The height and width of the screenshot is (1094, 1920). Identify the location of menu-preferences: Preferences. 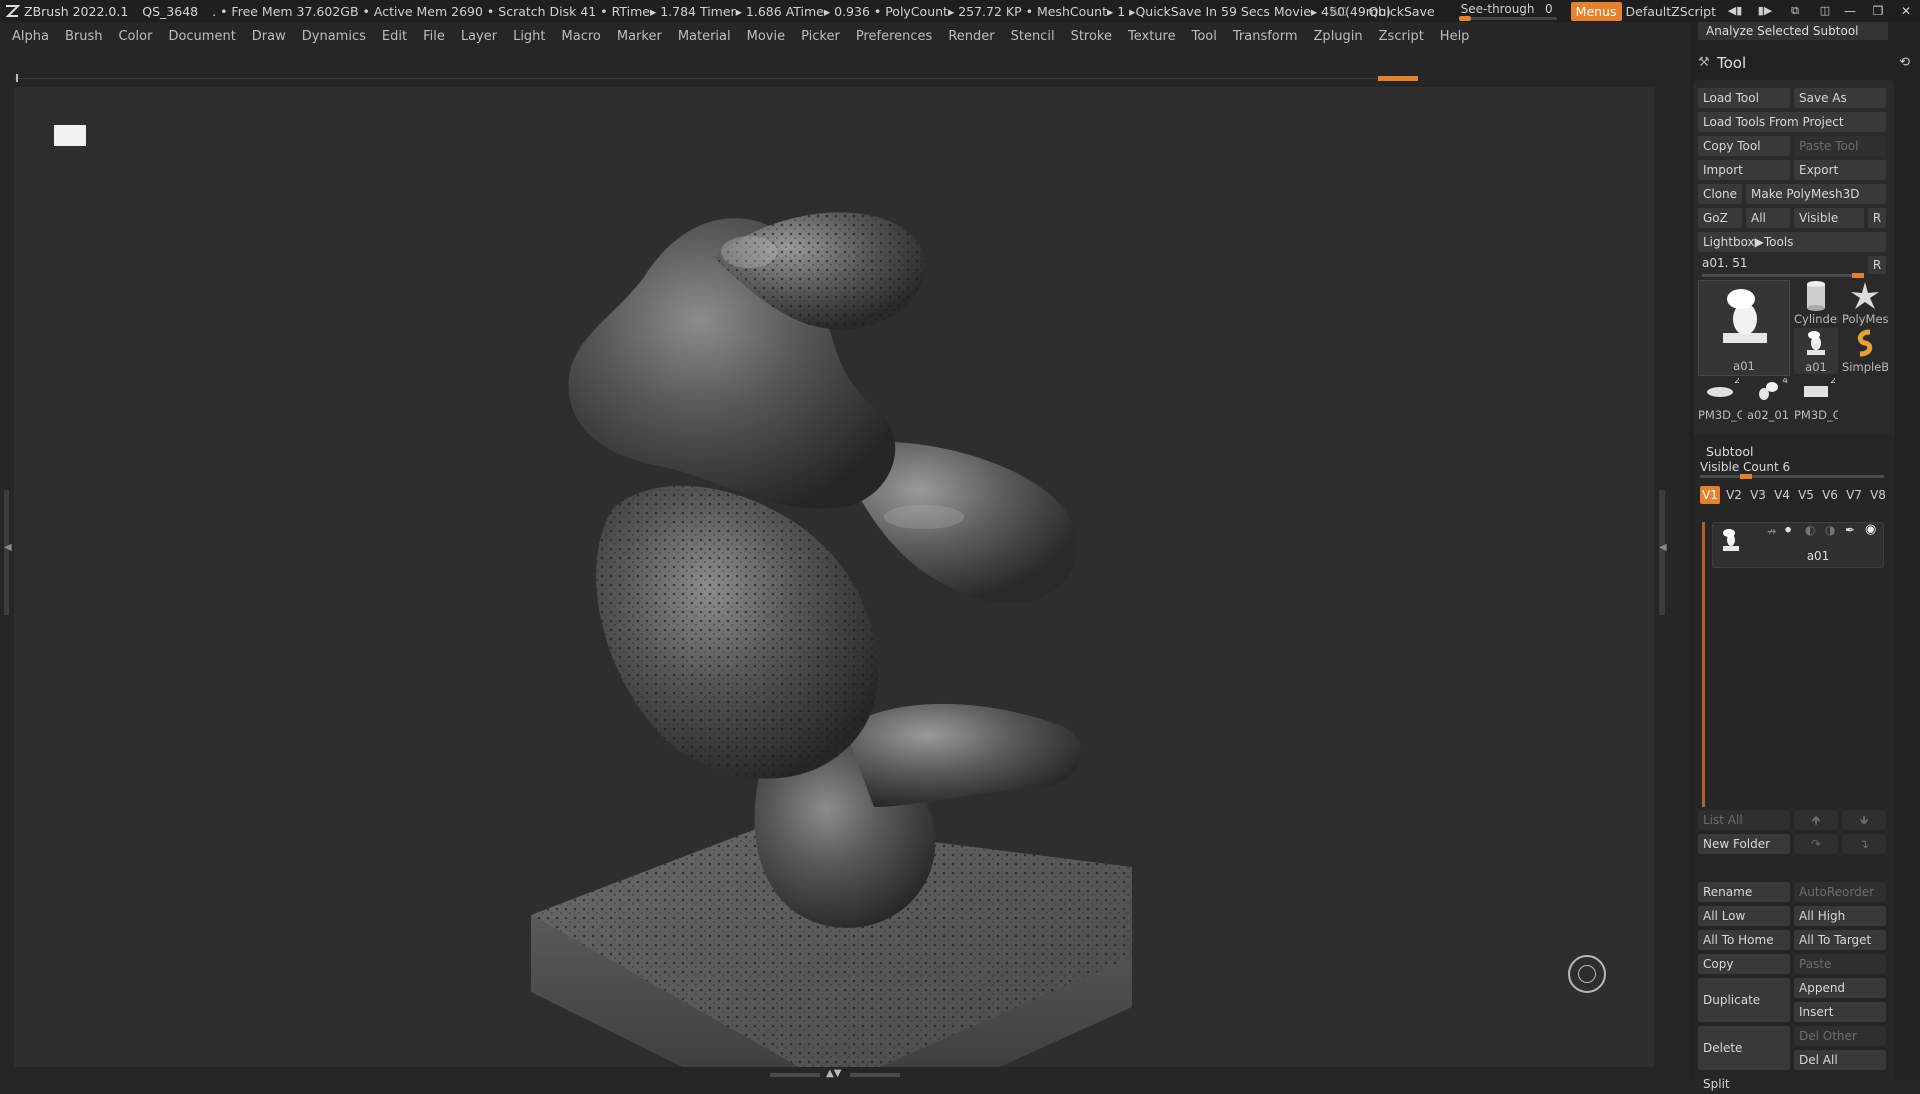
(894, 36).